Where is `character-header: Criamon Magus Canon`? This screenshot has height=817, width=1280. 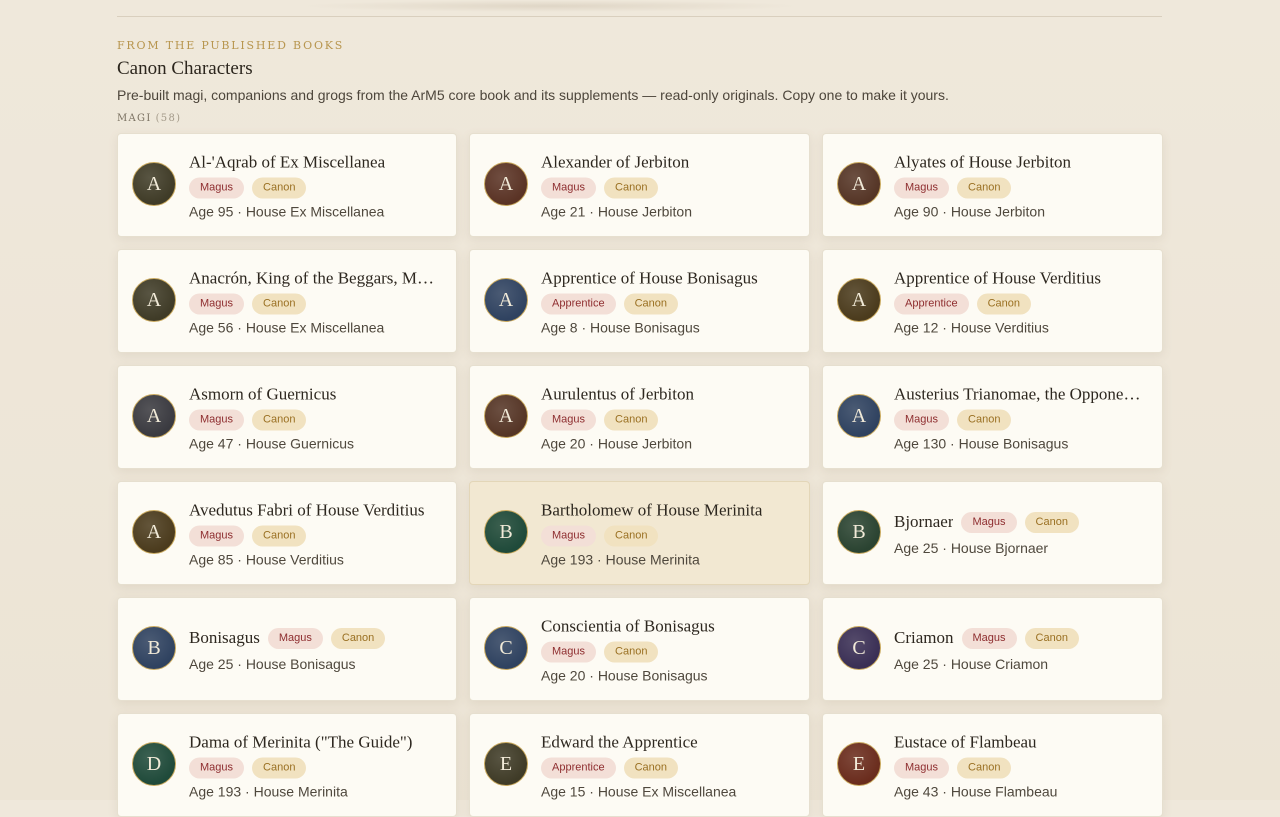 character-header: Criamon Magus Canon is located at coordinates (1022, 638).